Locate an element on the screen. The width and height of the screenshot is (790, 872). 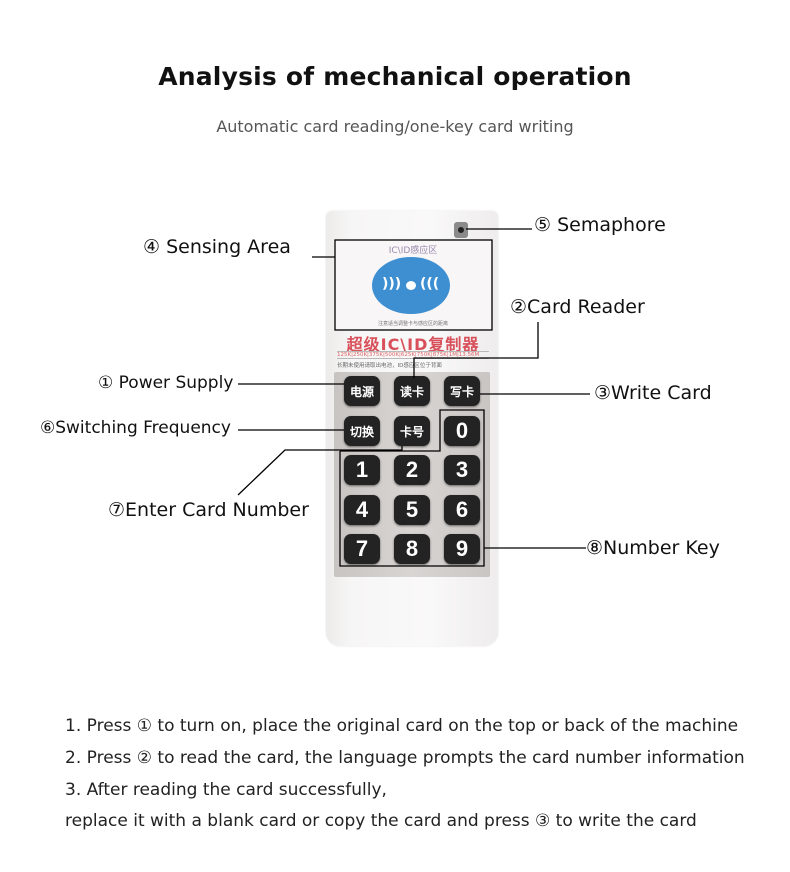
callout-power-supply: ① Power Supply is located at coordinates (166, 383).